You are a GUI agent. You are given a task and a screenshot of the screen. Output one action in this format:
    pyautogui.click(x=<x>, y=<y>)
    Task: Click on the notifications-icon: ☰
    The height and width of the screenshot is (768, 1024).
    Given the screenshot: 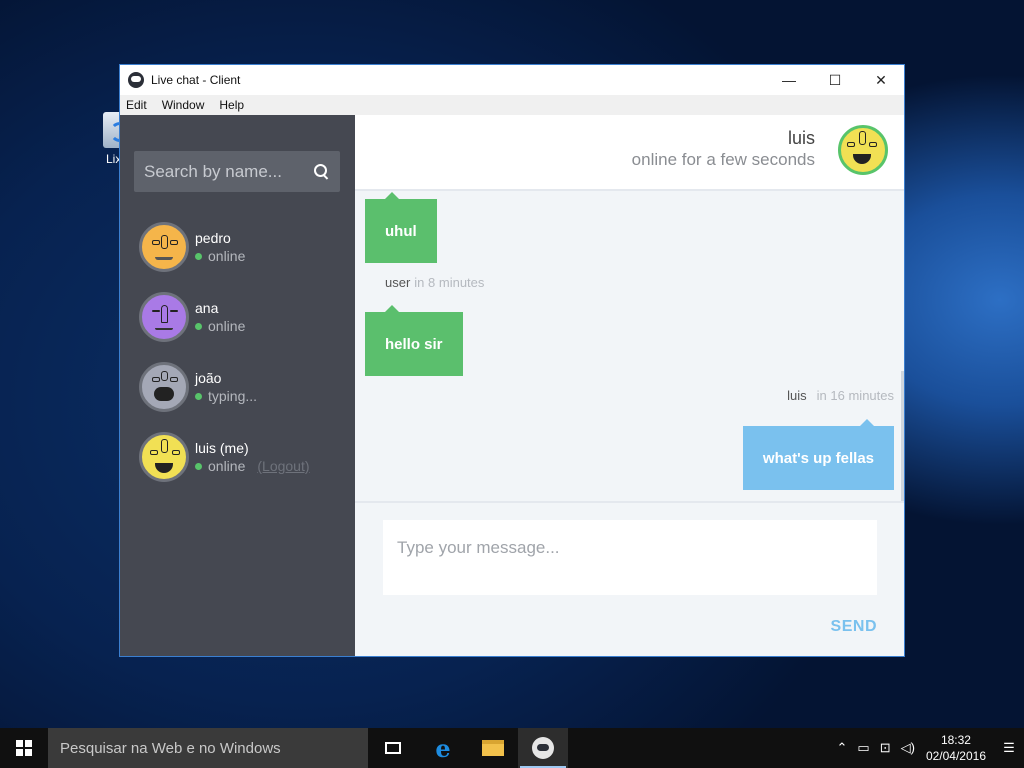 What is the action you would take?
    pyautogui.click(x=1009, y=748)
    